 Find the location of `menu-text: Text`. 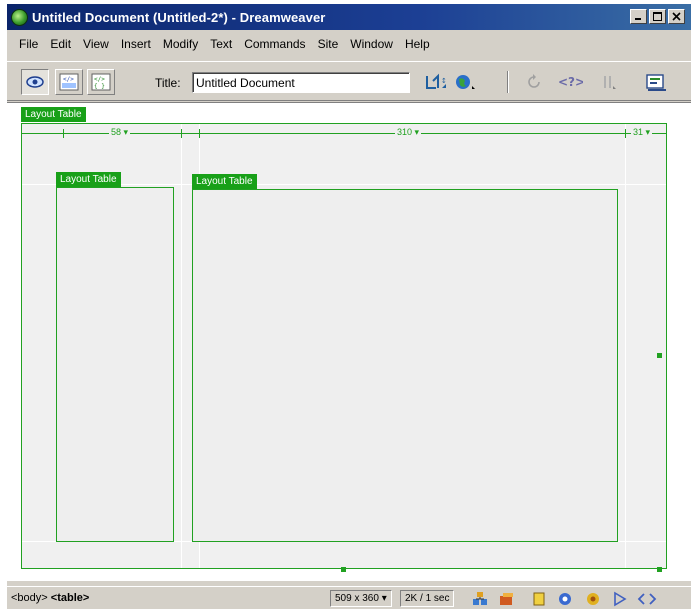

menu-text: Text is located at coordinates (221, 44).